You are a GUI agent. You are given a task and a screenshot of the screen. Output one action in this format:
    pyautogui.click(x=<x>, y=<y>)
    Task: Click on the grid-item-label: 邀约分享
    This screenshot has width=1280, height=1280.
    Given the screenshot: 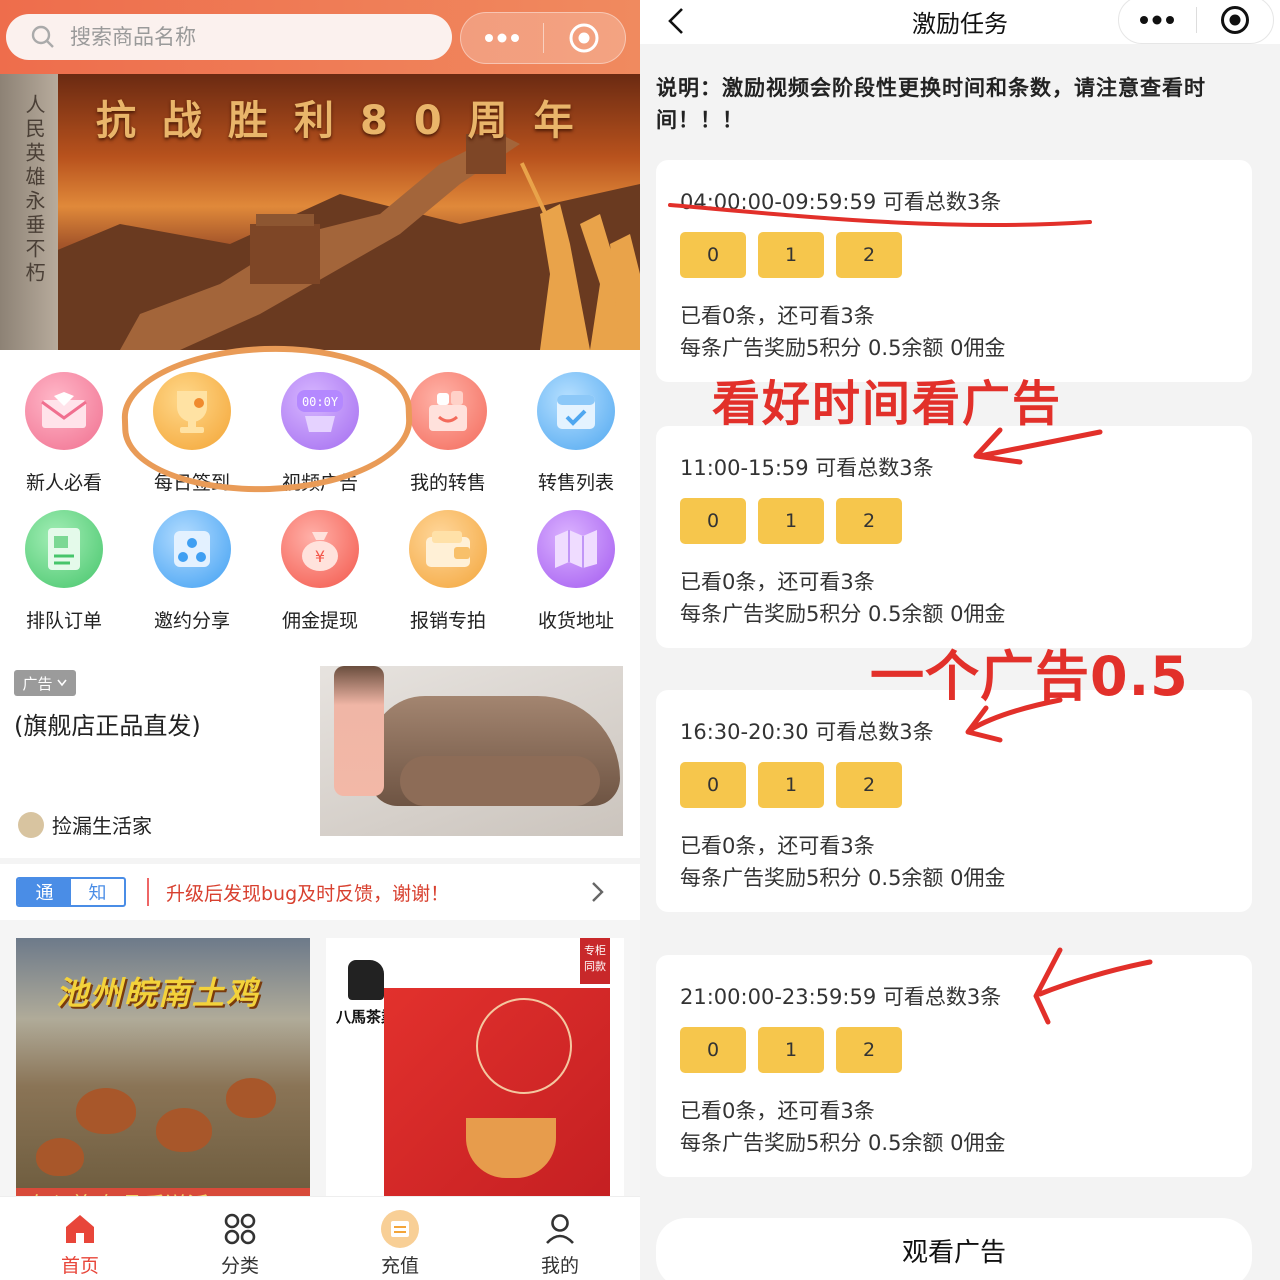 What is the action you would take?
    pyautogui.click(x=191, y=621)
    